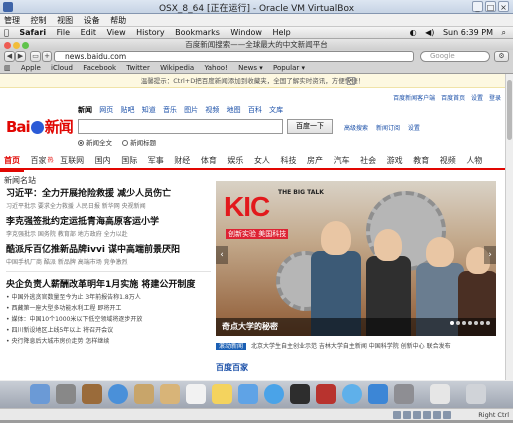 The height and width of the screenshot is (423, 513). Describe the element at coordinates (440, 394) in the screenshot. I see `document-icon` at that location.